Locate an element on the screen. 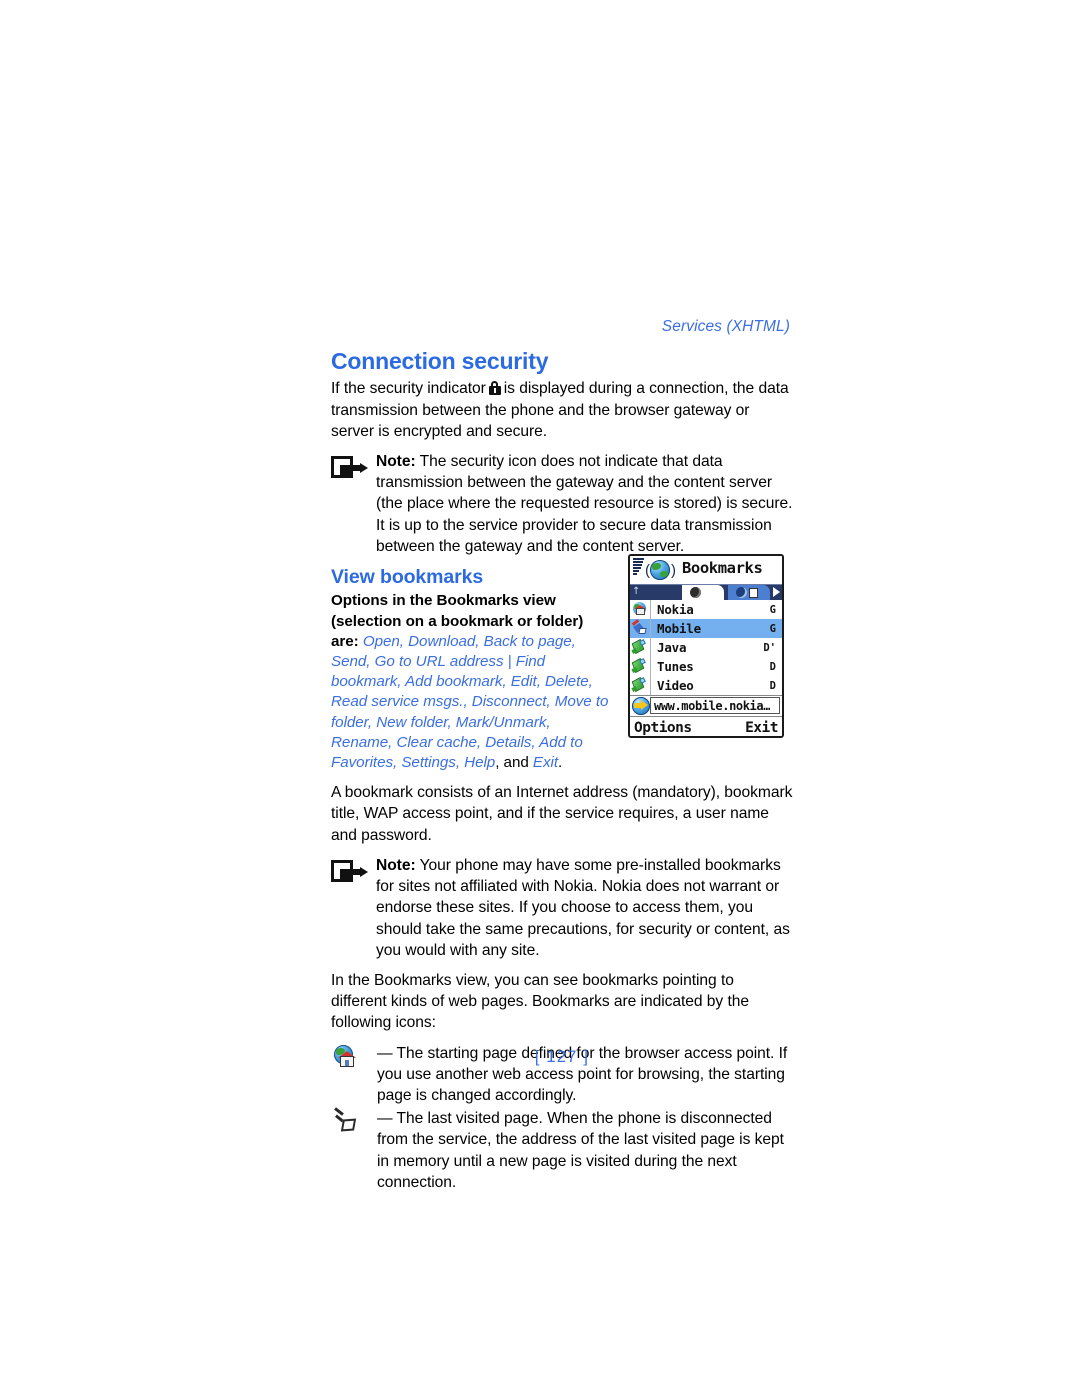  options-tail-exit: Exit is located at coordinates (545, 763).